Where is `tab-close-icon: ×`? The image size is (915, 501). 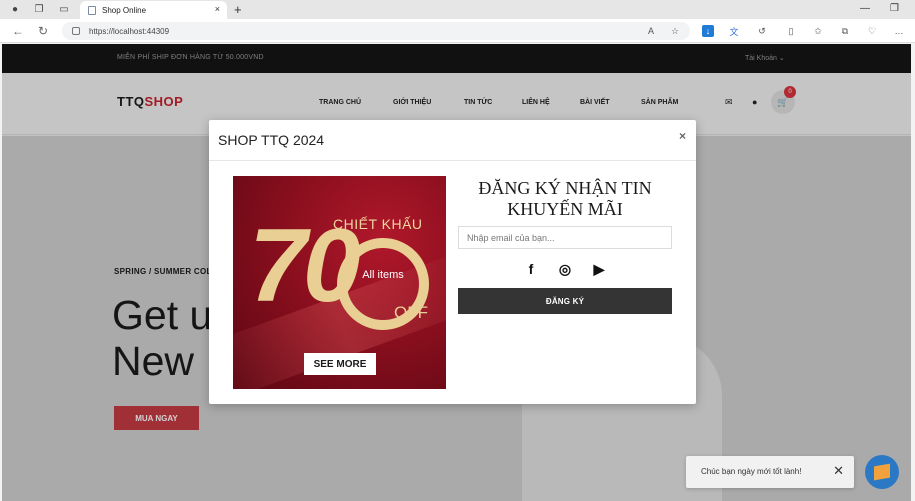
tab-close-icon: × is located at coordinates (217, 9).